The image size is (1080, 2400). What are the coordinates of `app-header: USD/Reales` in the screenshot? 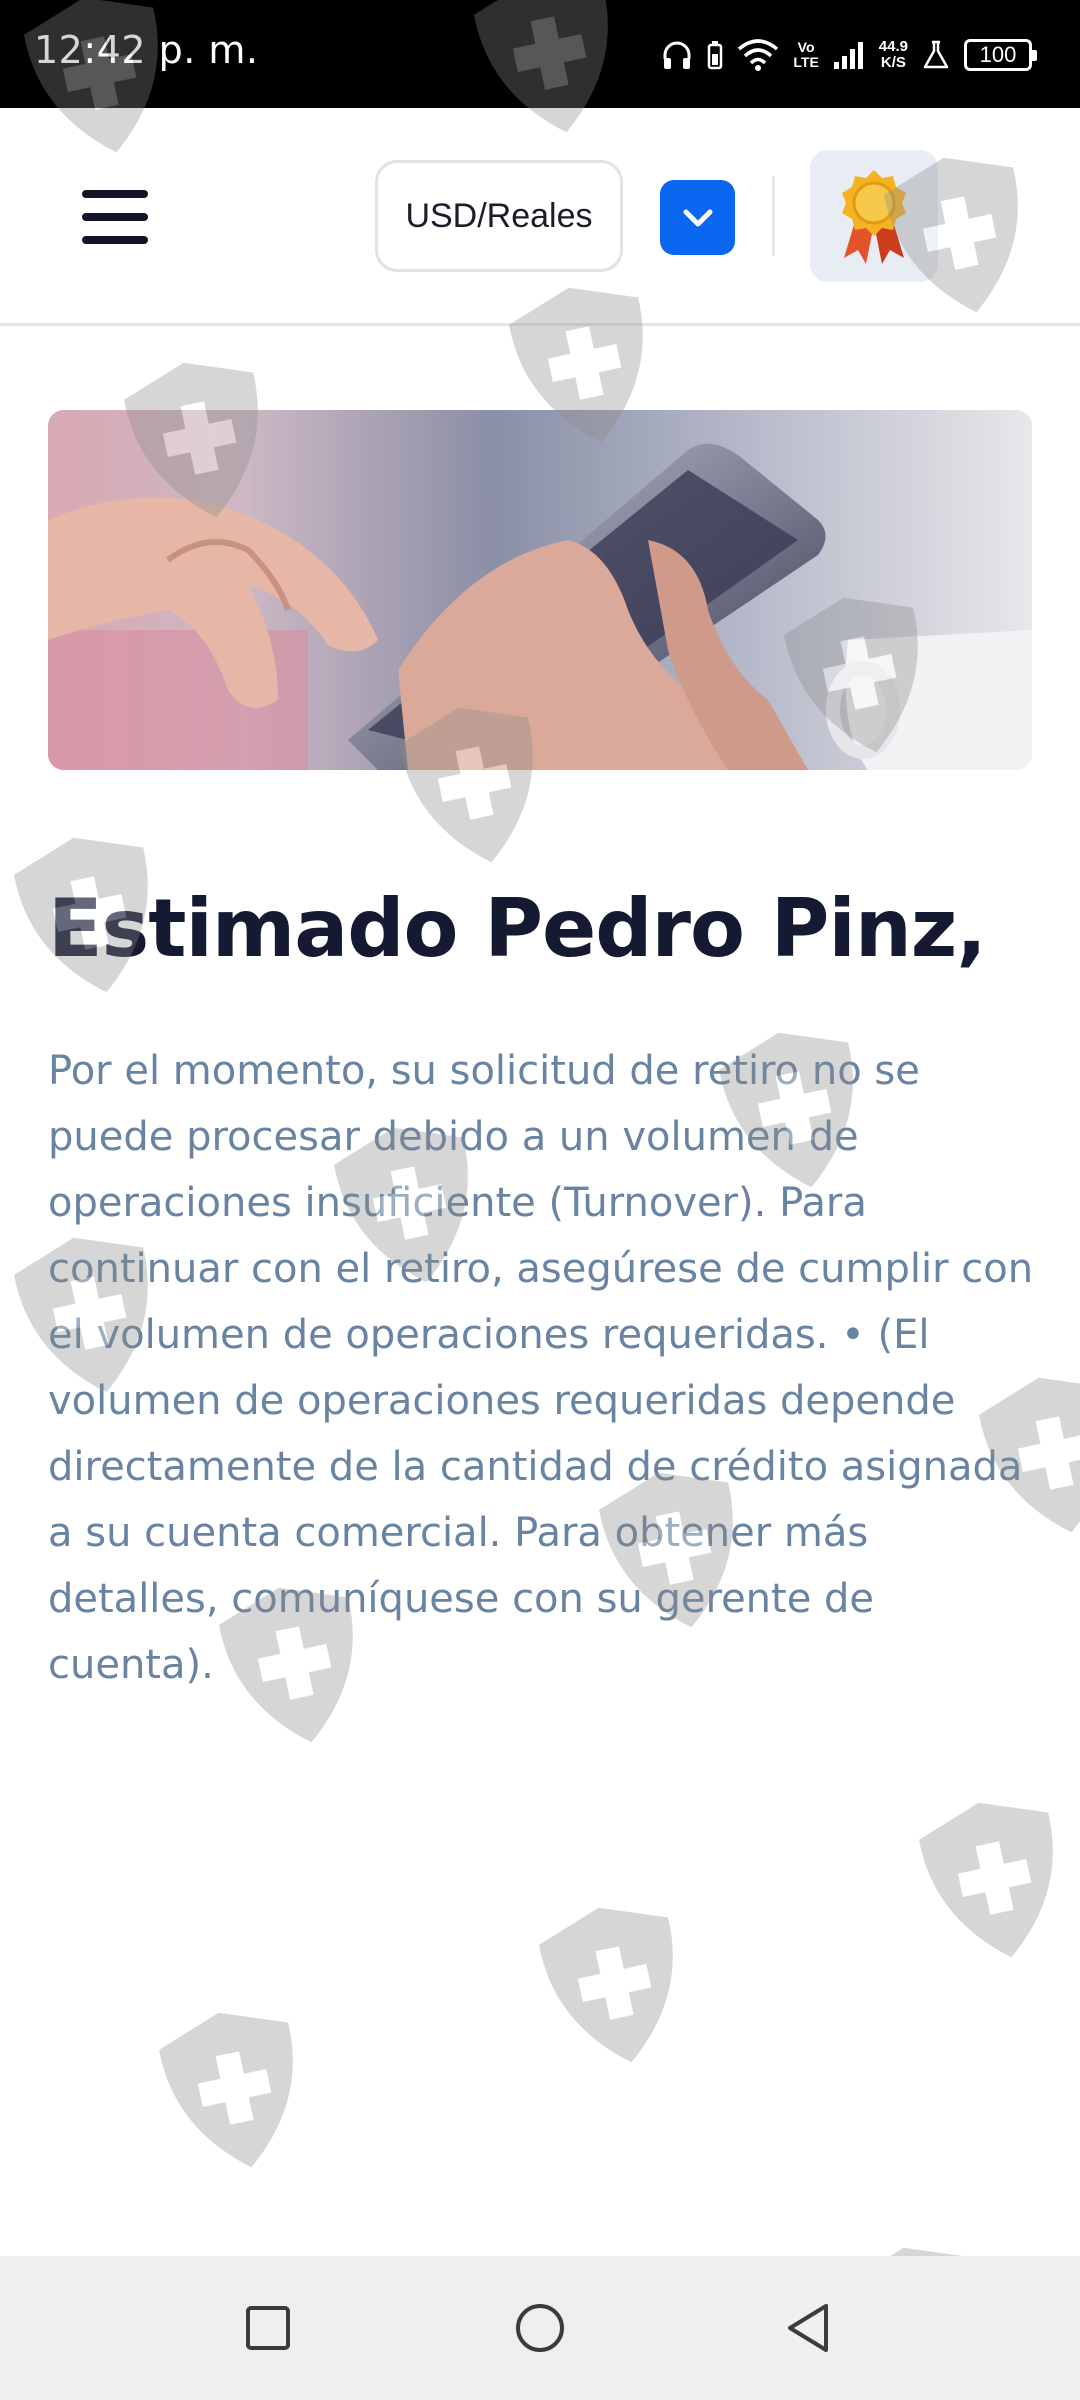 It's located at (540, 217).